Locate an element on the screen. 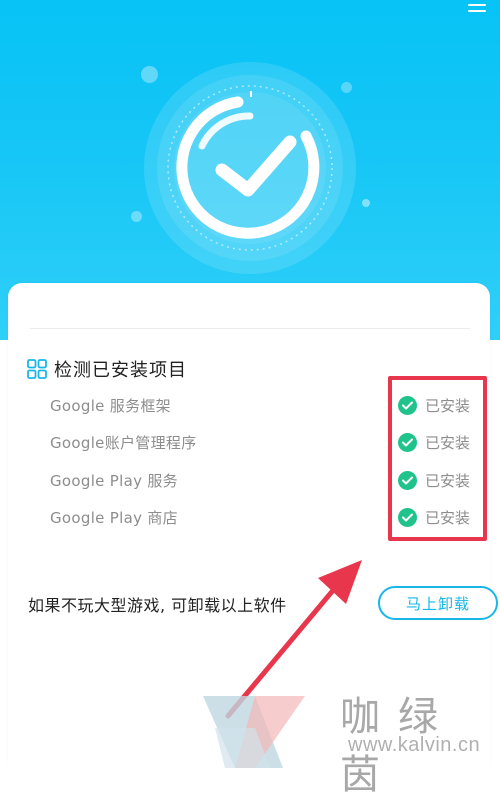 The height and width of the screenshot is (800, 500). item-name: Google Play 服务 is located at coordinates (114, 480).